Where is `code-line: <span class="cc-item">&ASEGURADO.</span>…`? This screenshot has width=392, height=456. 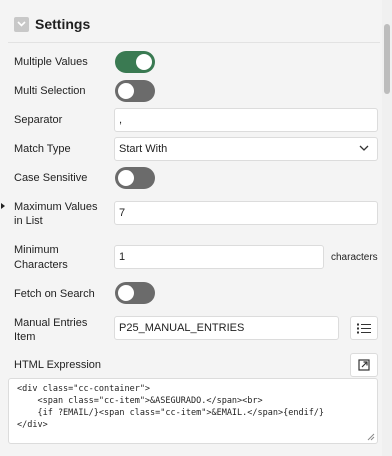
code-line: <span class="cc-item">&ASEGURADO.</span>… is located at coordinates (140, 401).